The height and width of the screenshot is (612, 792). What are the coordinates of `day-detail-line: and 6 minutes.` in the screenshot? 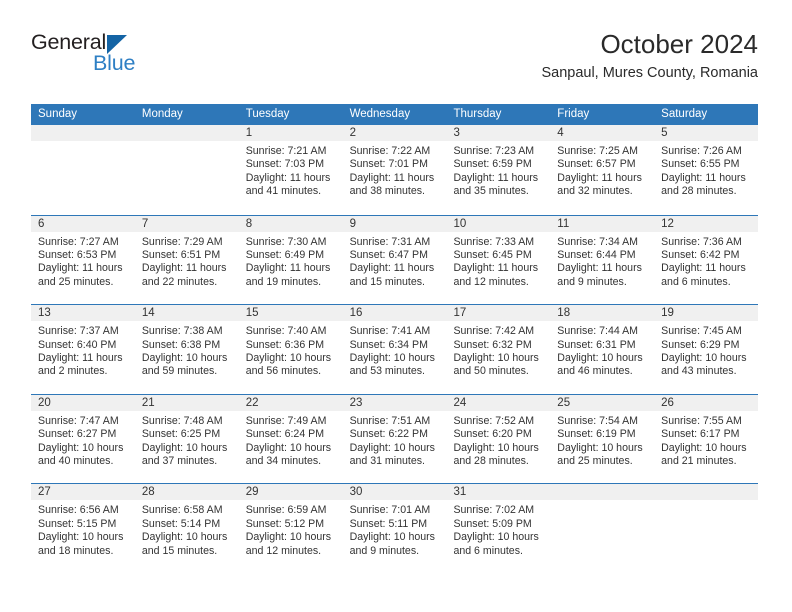 It's located at (488, 550).